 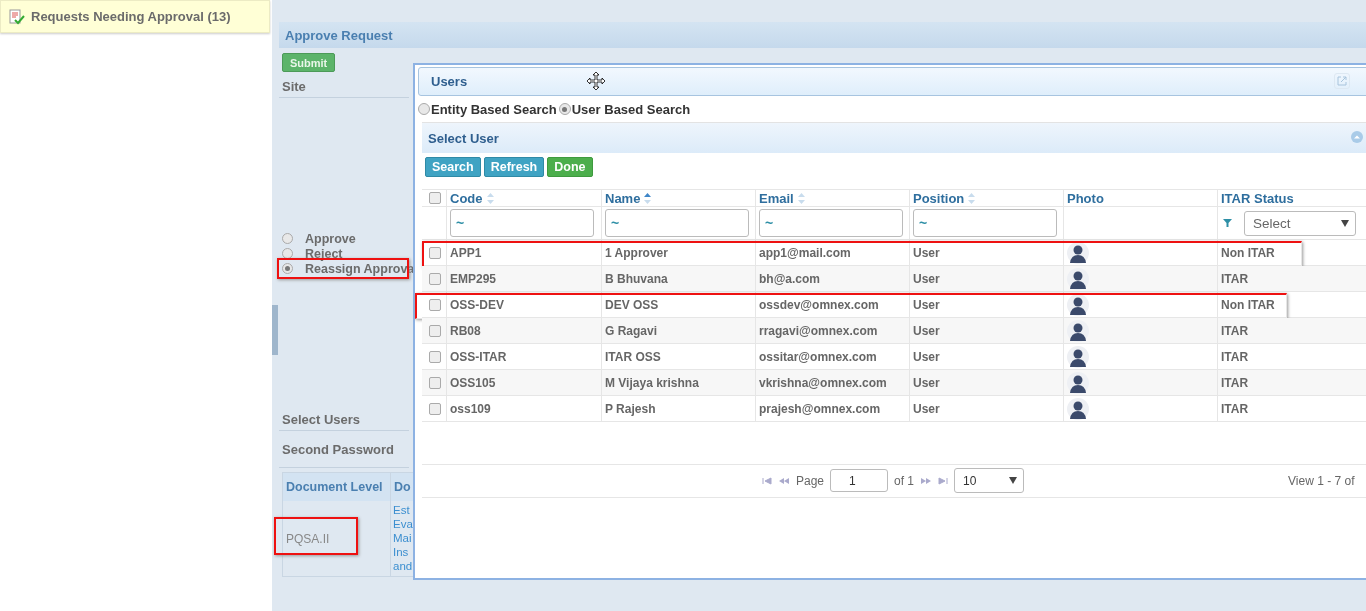 What do you see at coordinates (470, 408) in the screenshot?
I see `table-cell: oss109` at bounding box center [470, 408].